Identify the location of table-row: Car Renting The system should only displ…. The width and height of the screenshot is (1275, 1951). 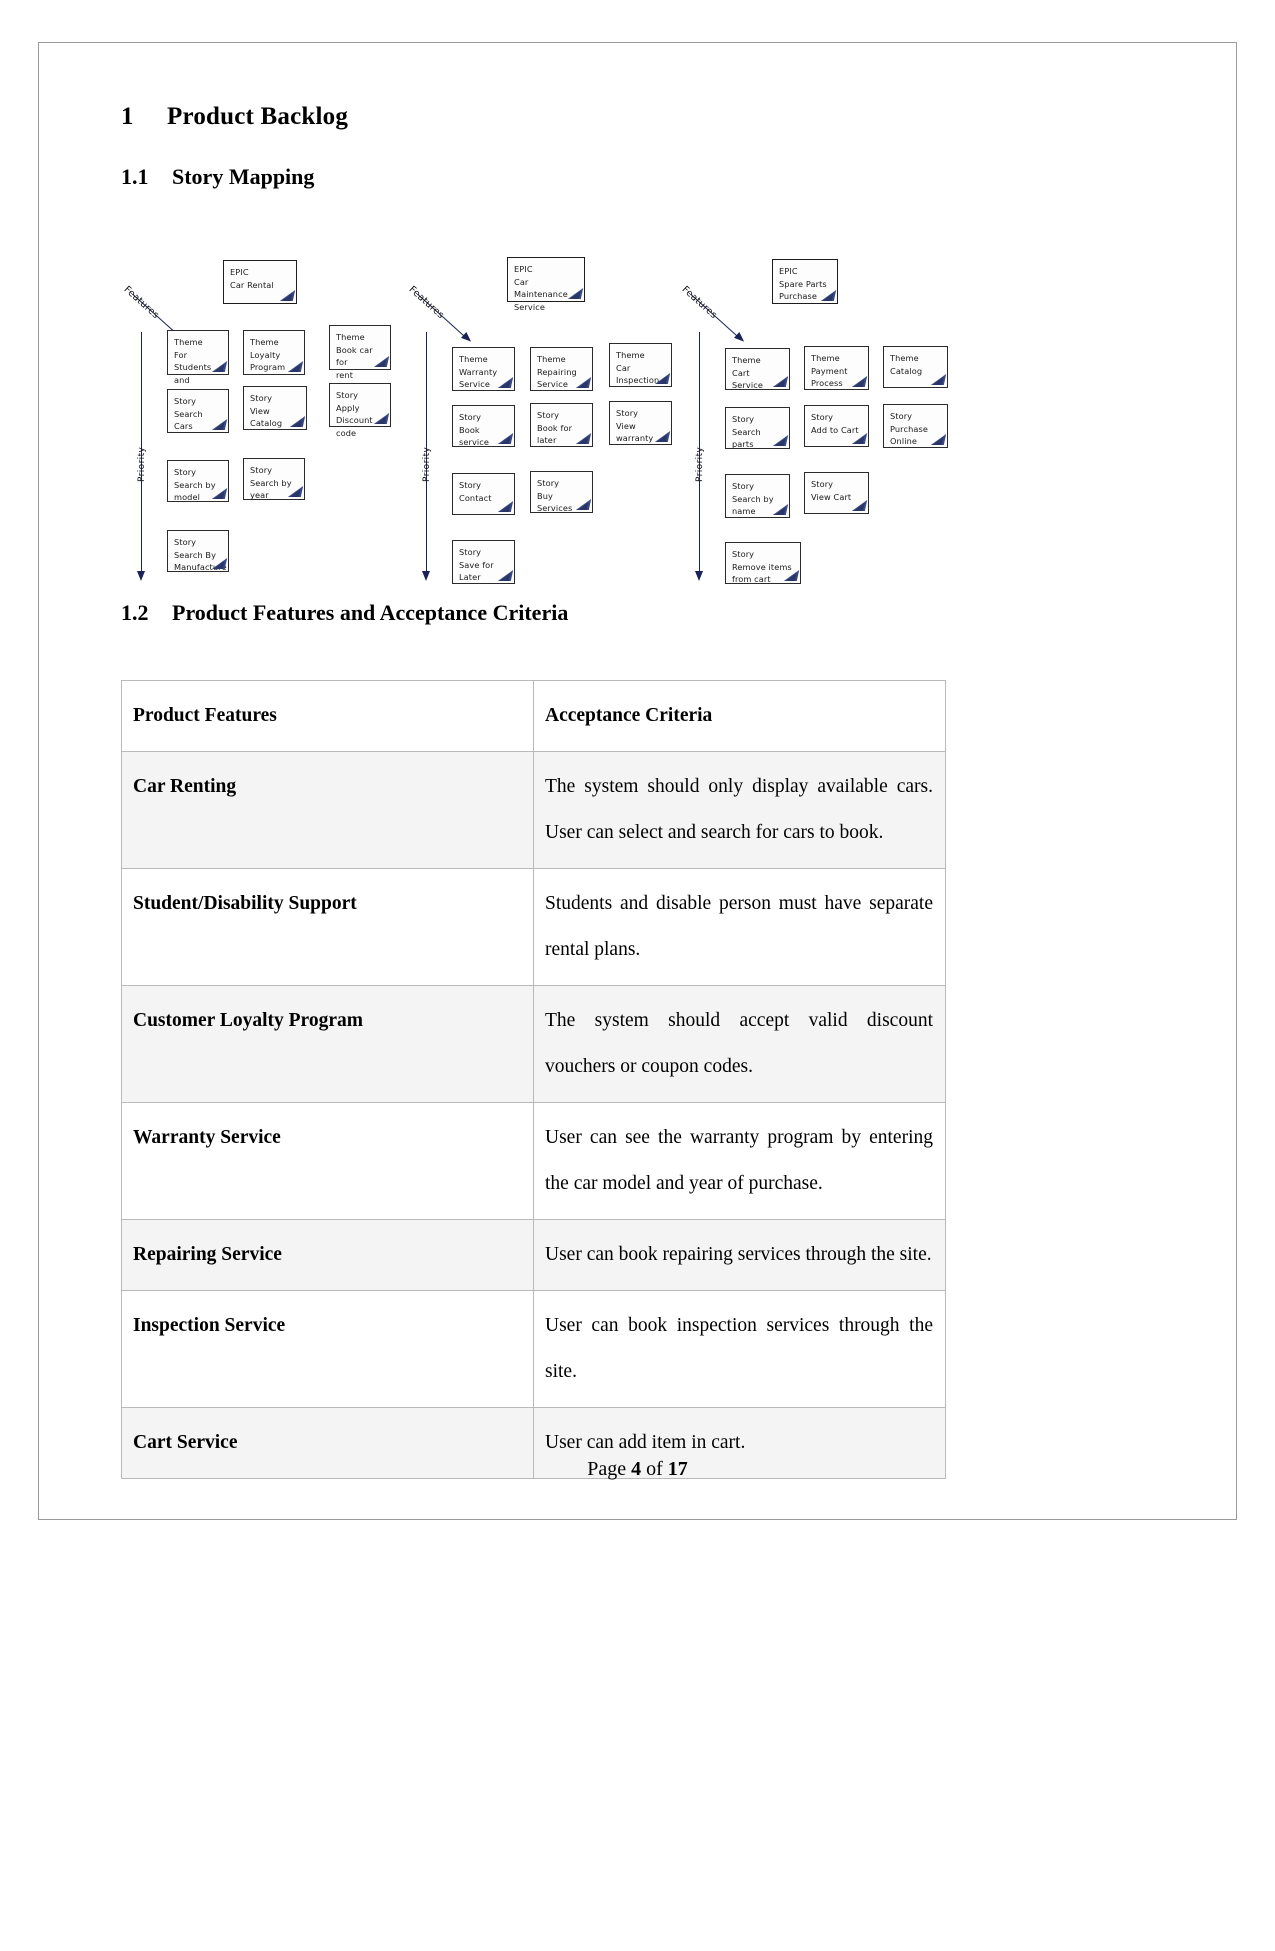
(533, 810).